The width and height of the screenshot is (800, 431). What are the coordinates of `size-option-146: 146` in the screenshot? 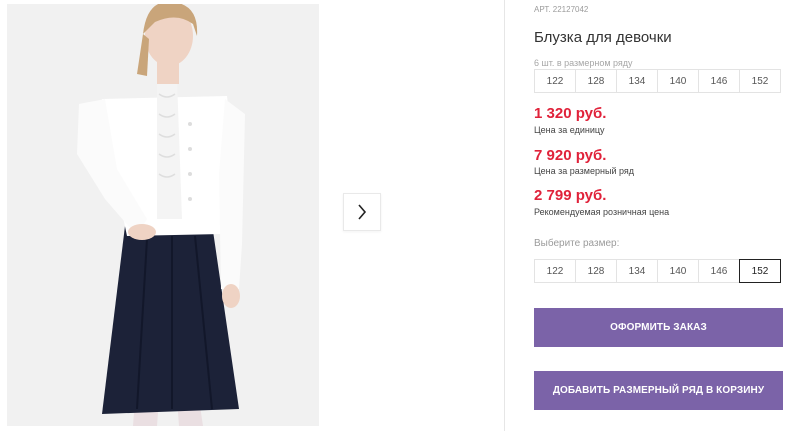 It's located at (719, 271).